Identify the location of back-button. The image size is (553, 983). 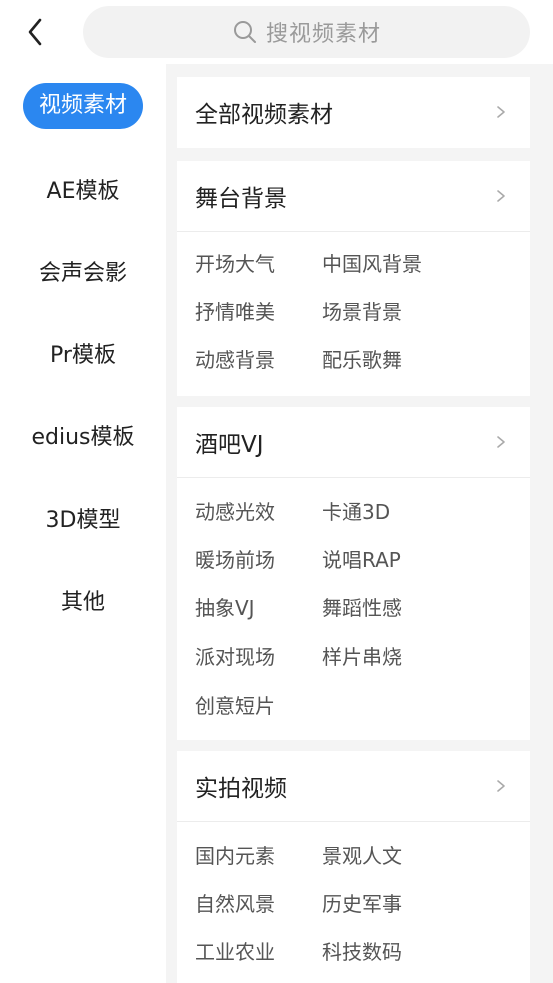
(36, 32).